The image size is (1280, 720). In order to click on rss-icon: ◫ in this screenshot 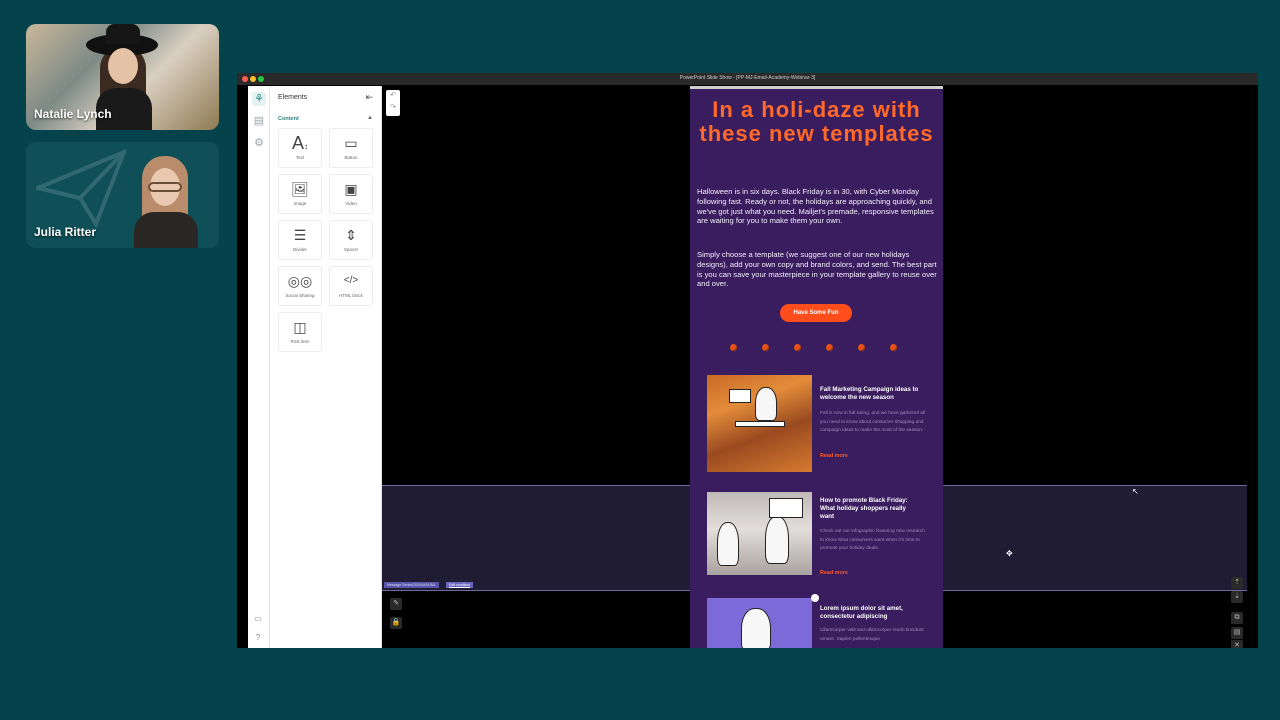, I will do `click(300, 327)`.